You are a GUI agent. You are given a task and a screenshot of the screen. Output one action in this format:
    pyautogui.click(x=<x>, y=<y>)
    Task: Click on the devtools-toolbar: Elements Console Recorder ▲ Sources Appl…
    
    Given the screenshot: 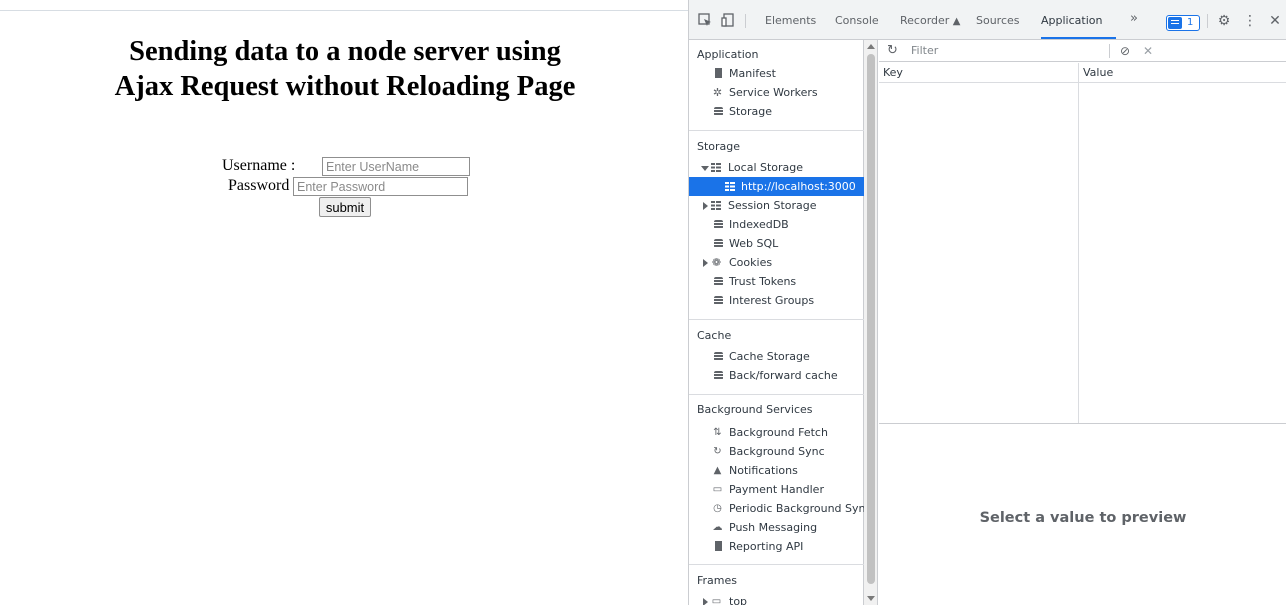 What is the action you would take?
    pyautogui.click(x=987, y=20)
    